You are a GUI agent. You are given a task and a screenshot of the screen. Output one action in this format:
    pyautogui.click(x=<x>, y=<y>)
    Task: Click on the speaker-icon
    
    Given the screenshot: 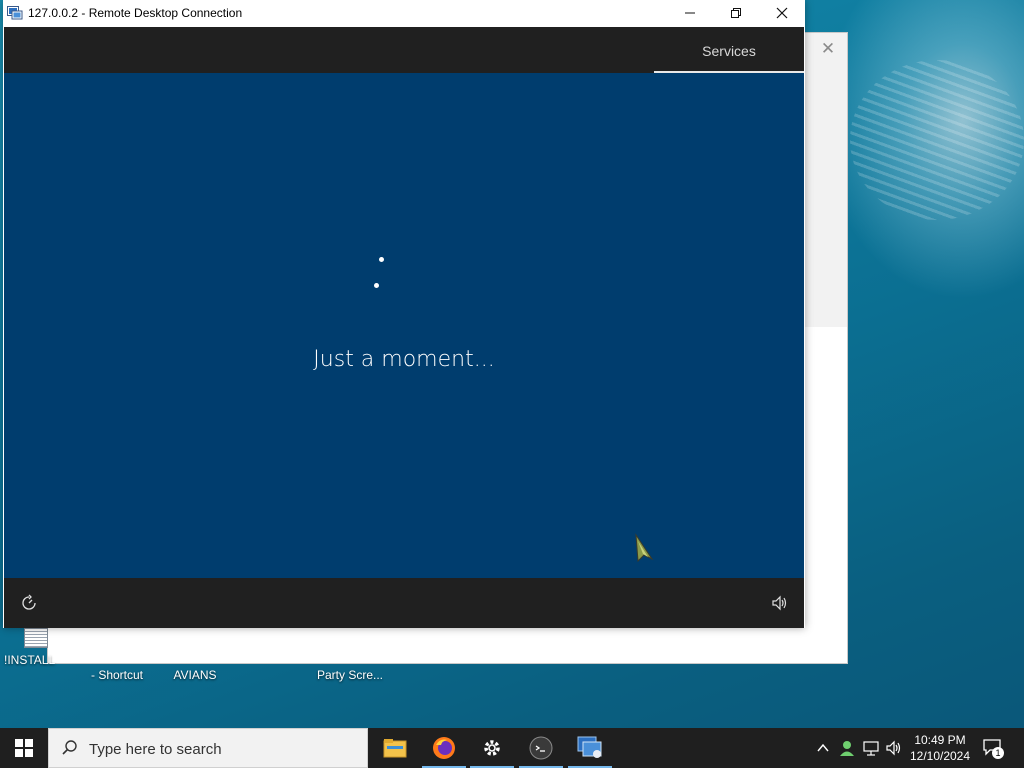 What is the action you would take?
    pyautogui.click(x=894, y=748)
    